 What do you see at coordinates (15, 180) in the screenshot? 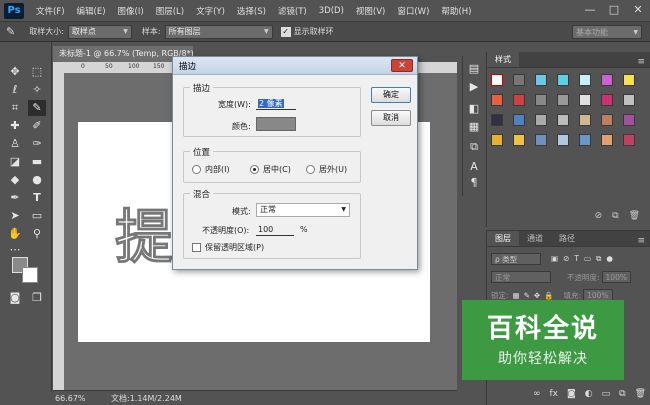
I see `blur-tool-icon: ◆` at bounding box center [15, 180].